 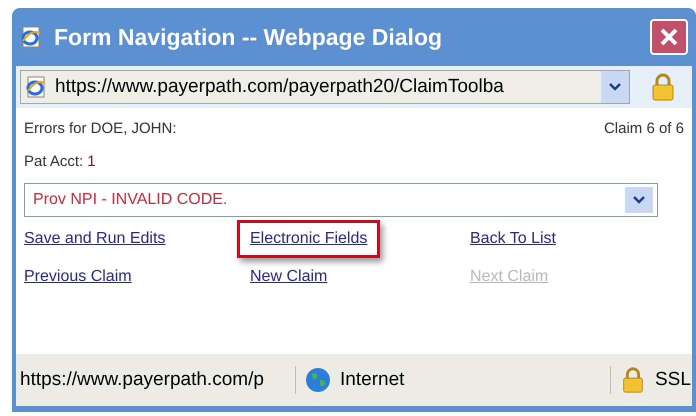 What do you see at coordinates (156, 380) in the screenshot?
I see `status-url: https://www.payerpath.com/p` at bounding box center [156, 380].